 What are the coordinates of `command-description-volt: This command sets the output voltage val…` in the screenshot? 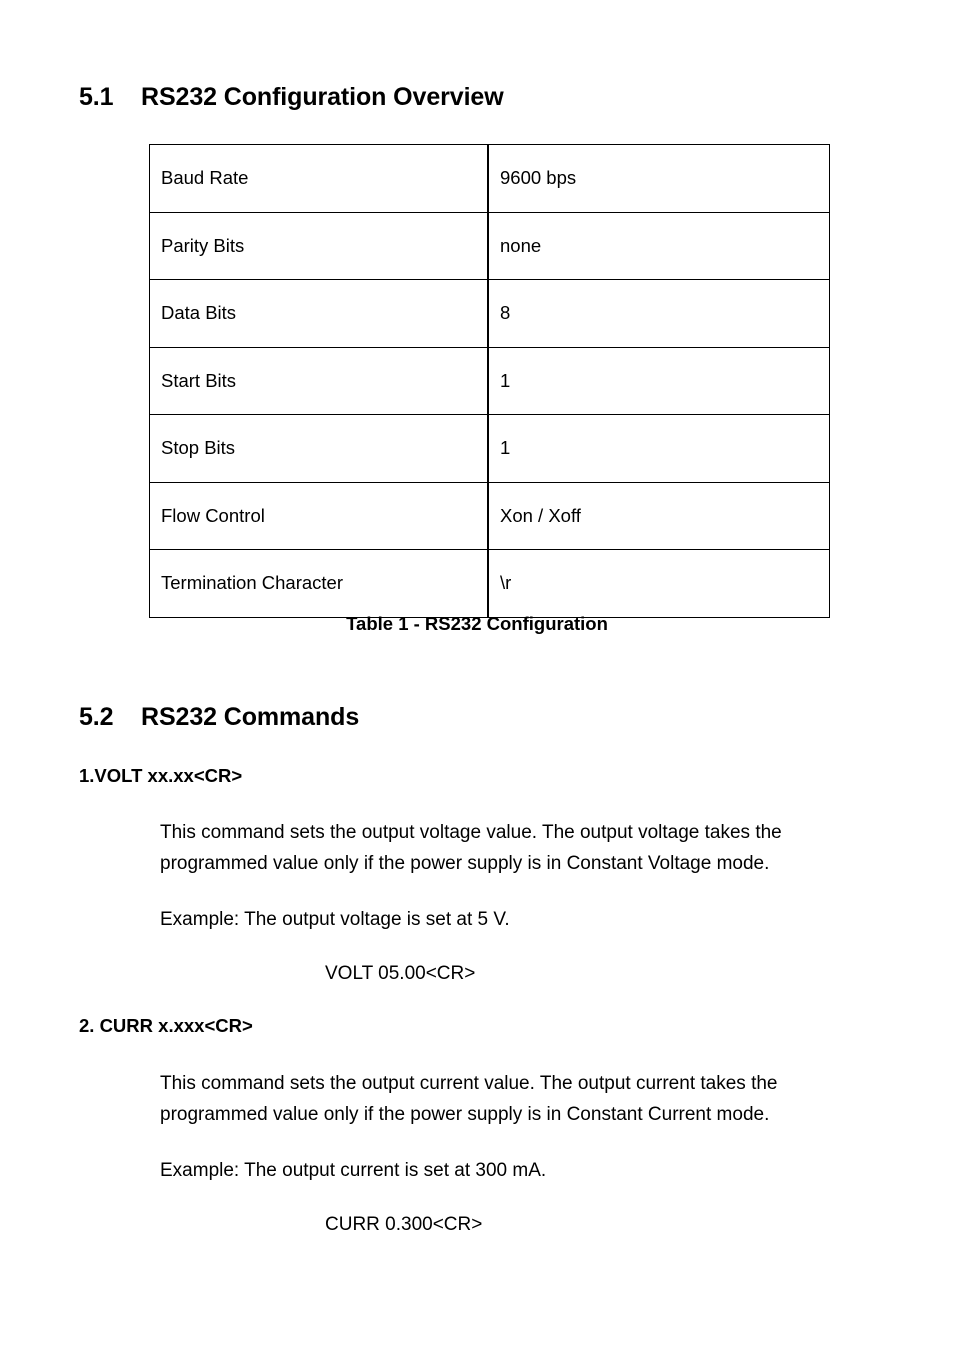 It's located at (471, 848).